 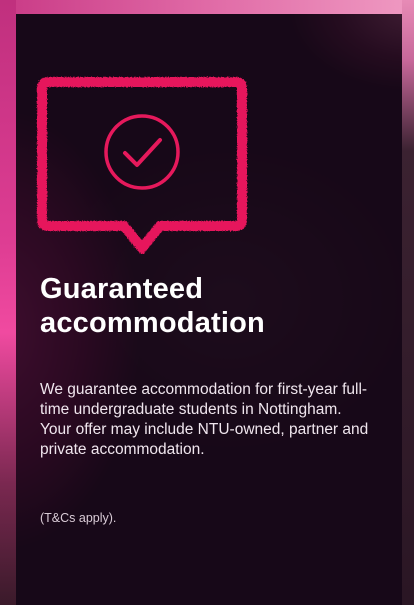 I want to click on background-photo-left, so click(x=8, y=302).